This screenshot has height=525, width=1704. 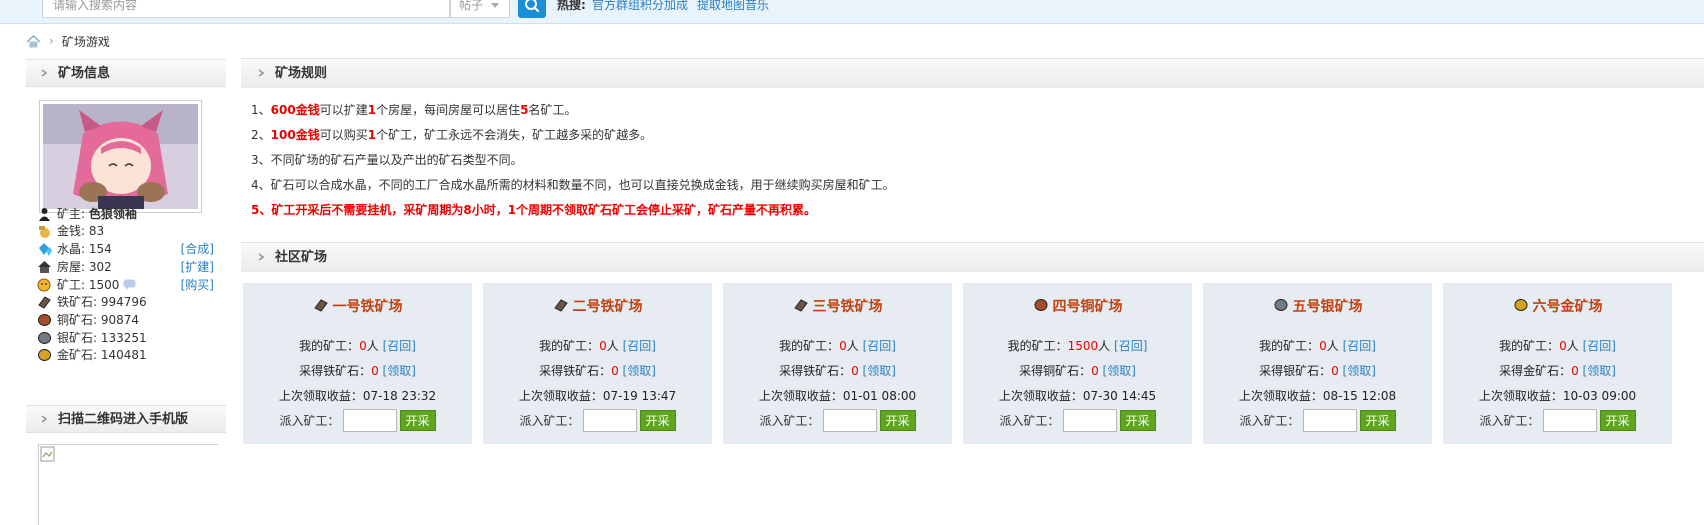 What do you see at coordinates (77, 355) in the screenshot?
I see `stat-label: 金矿石:` at bounding box center [77, 355].